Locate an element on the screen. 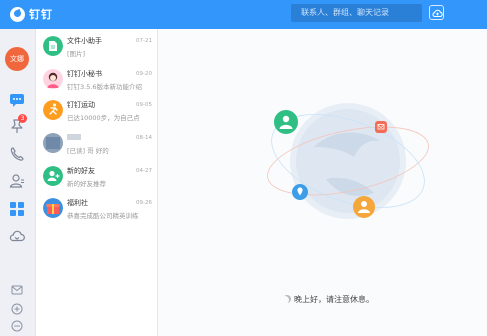 This screenshot has width=487, height=336. moon-icon is located at coordinates (287, 299).